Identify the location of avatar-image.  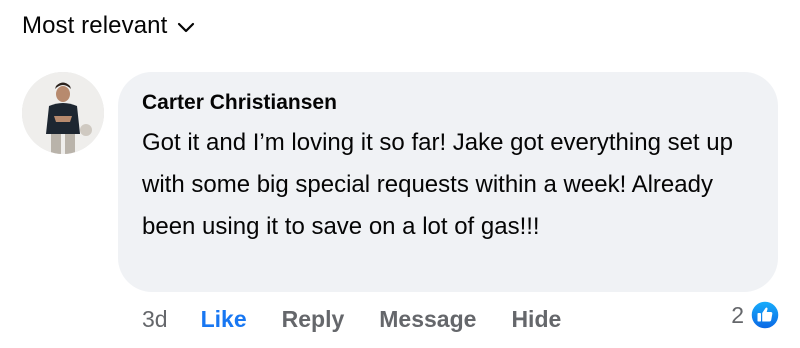
(63, 113).